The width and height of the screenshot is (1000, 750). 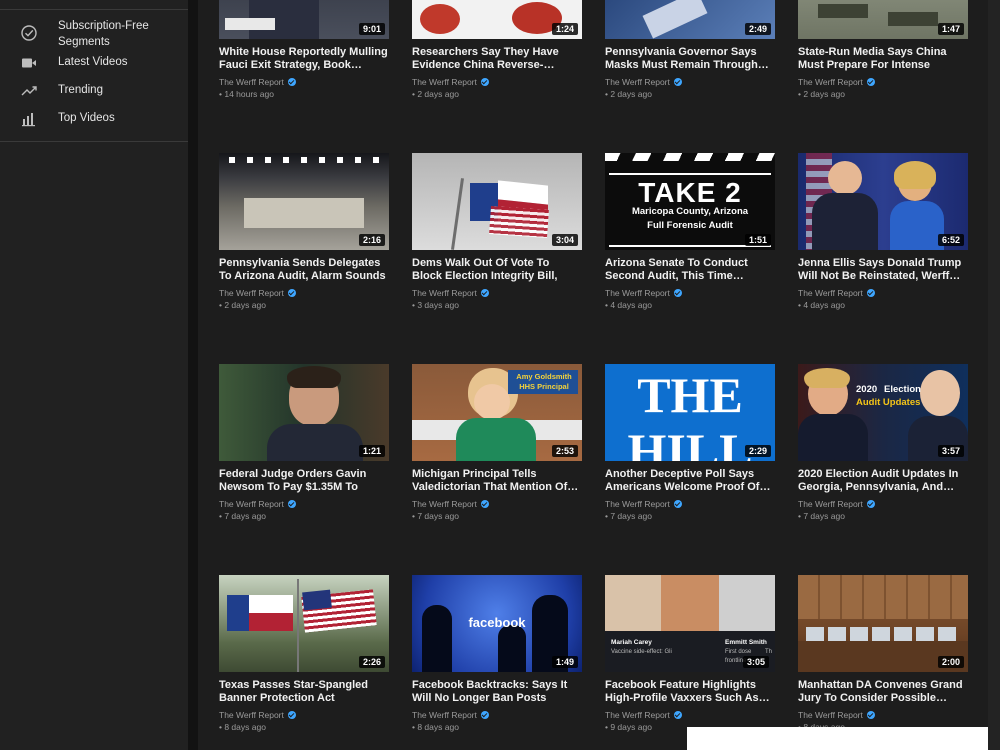 I want to click on thumbnail-logo-text: THE, so click(x=690, y=395).